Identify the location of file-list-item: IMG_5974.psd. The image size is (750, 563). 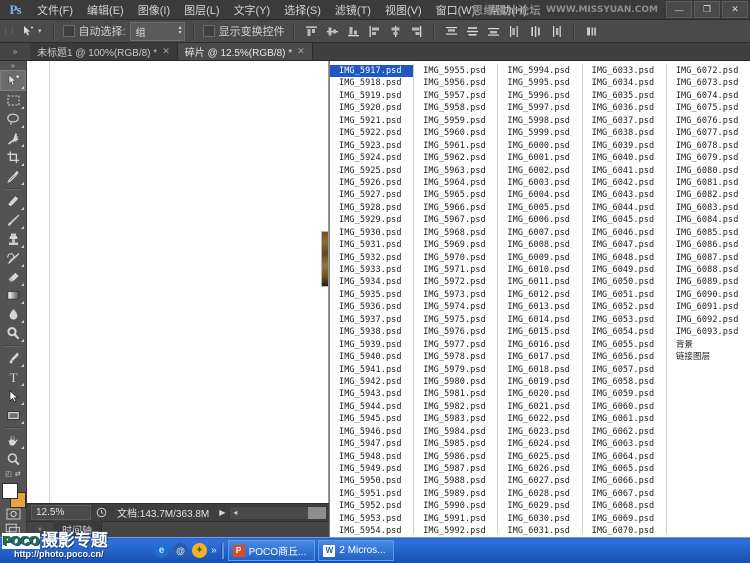
(455, 307).